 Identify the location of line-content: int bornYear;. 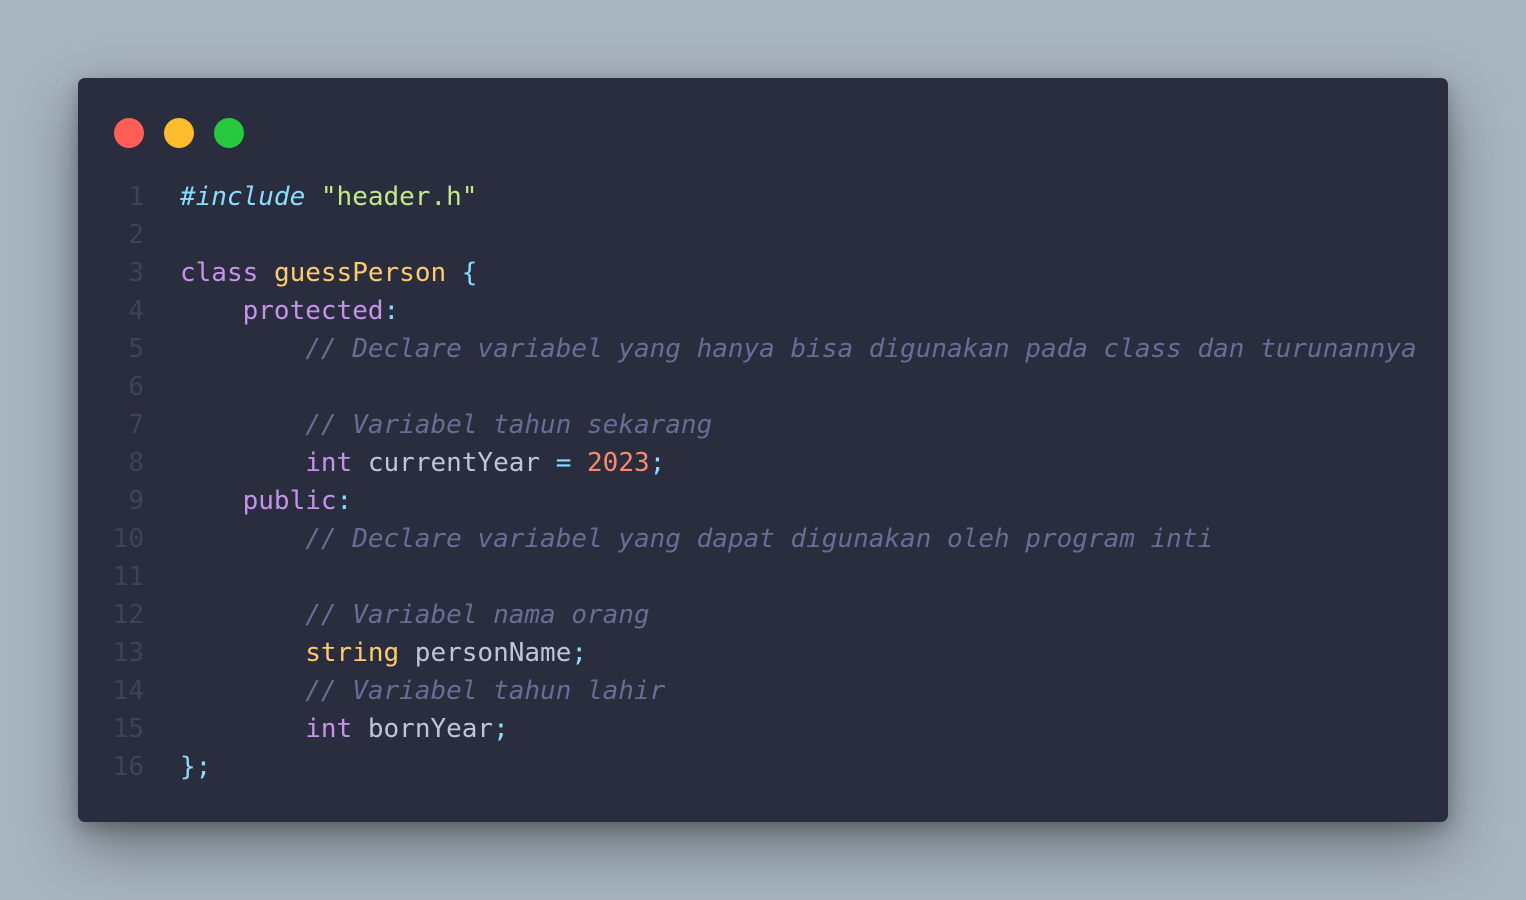
(344, 729).